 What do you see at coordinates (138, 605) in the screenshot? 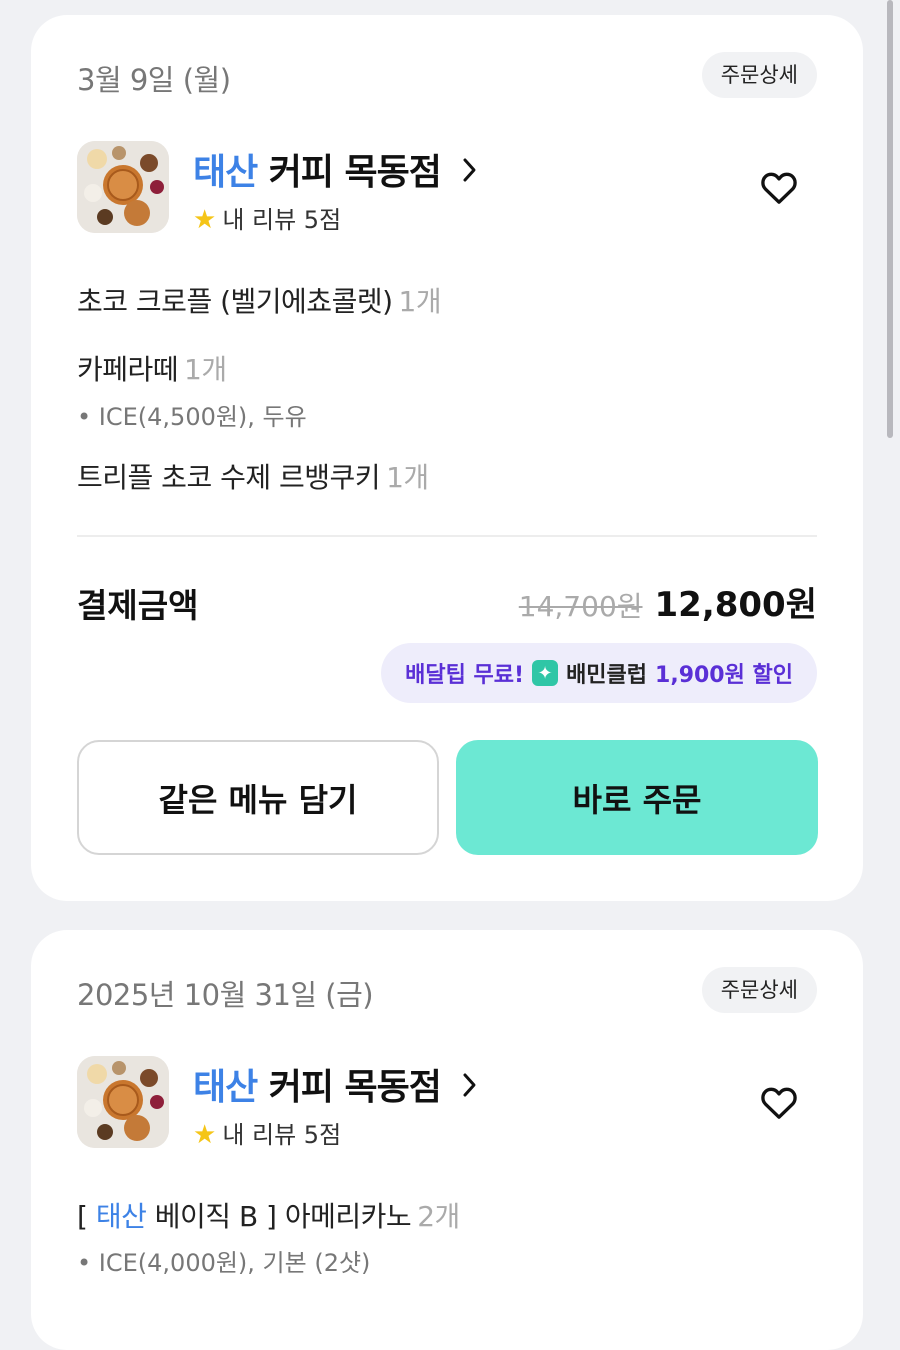
I see `payment-label: 결제금액` at bounding box center [138, 605].